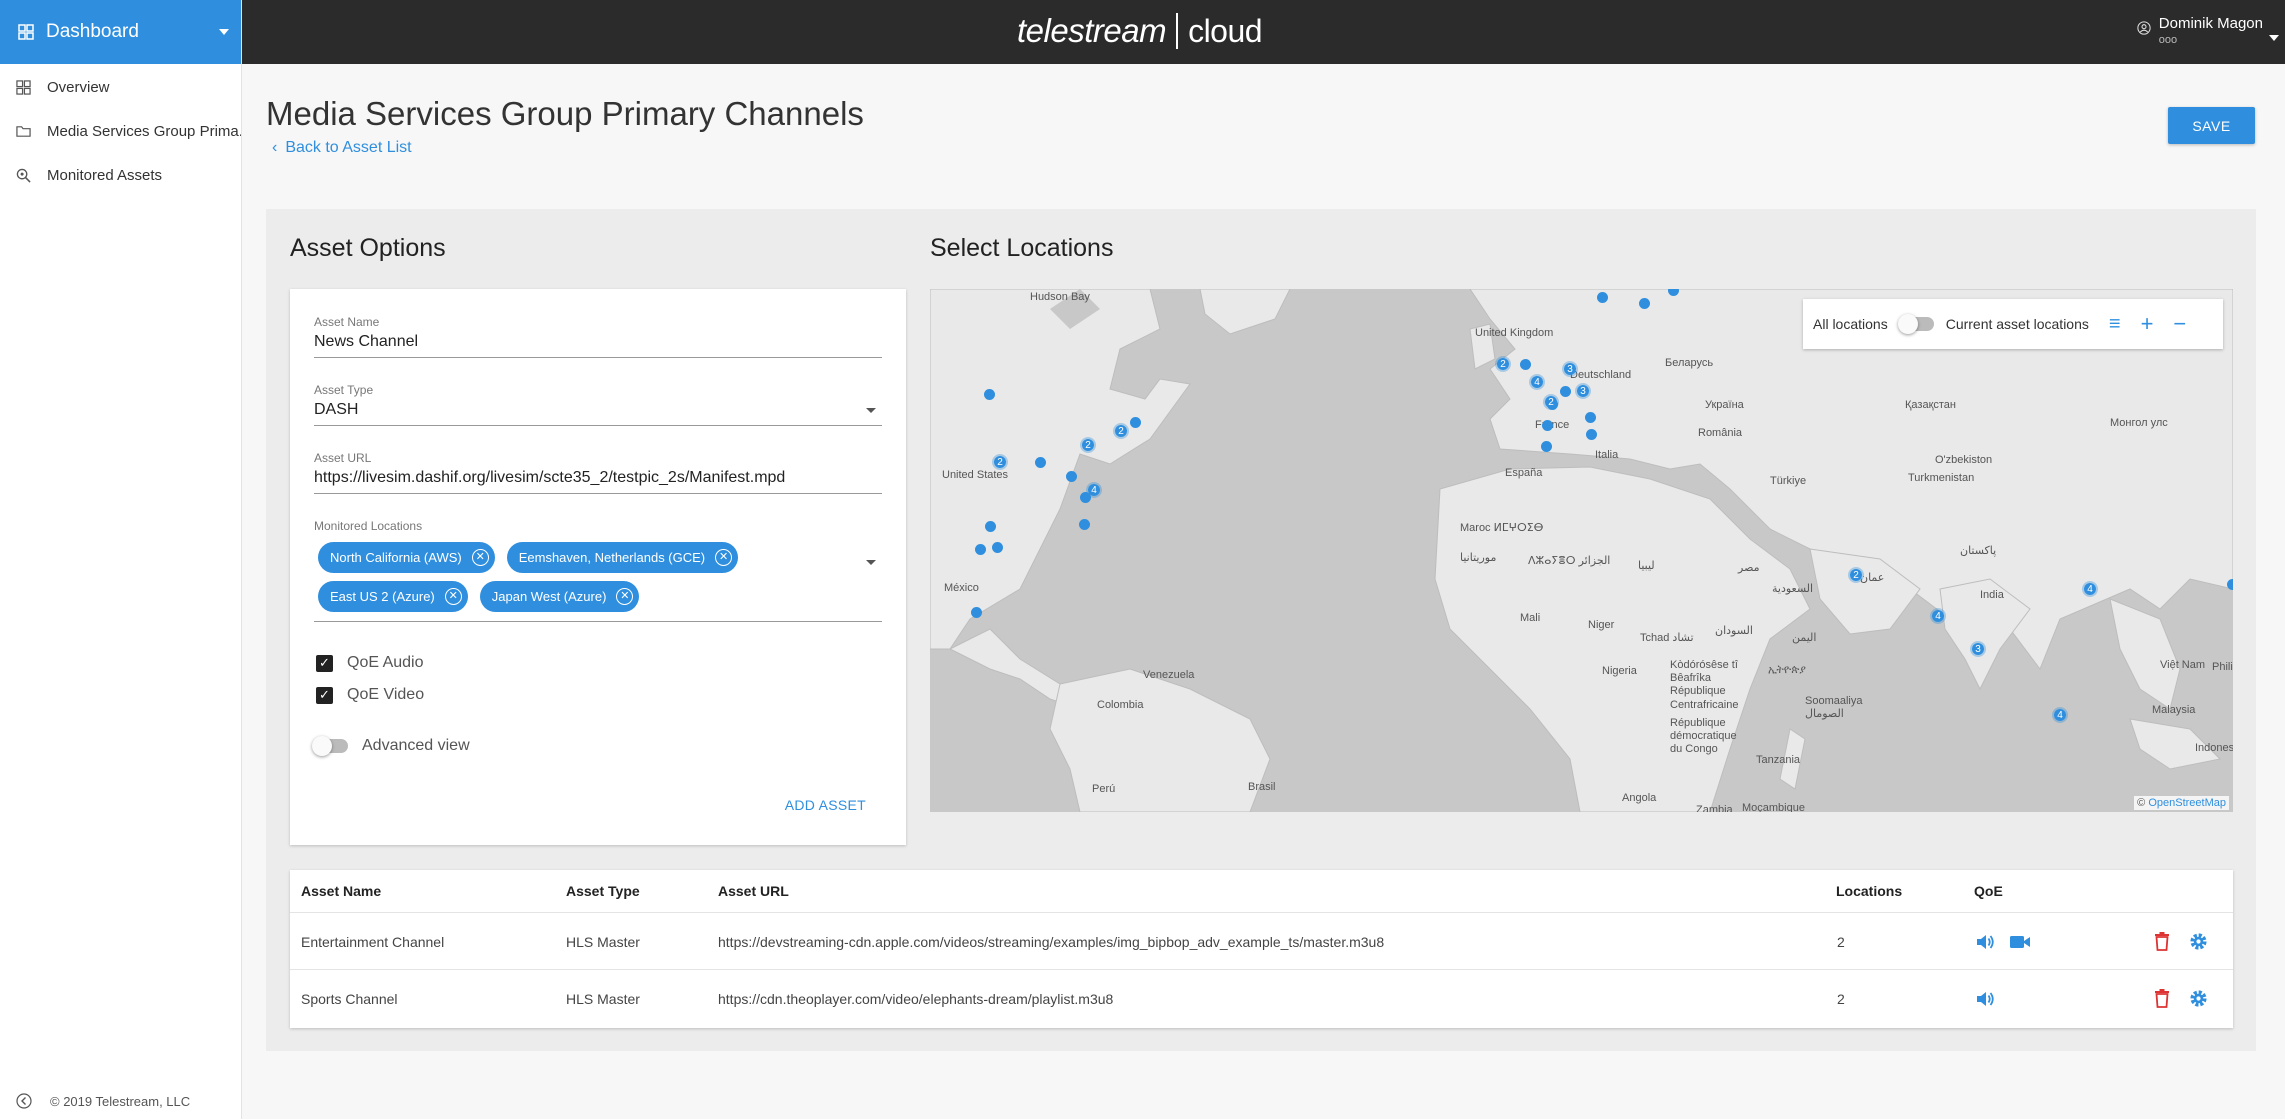  What do you see at coordinates (1177, 31) in the screenshot?
I see `logo-divider` at bounding box center [1177, 31].